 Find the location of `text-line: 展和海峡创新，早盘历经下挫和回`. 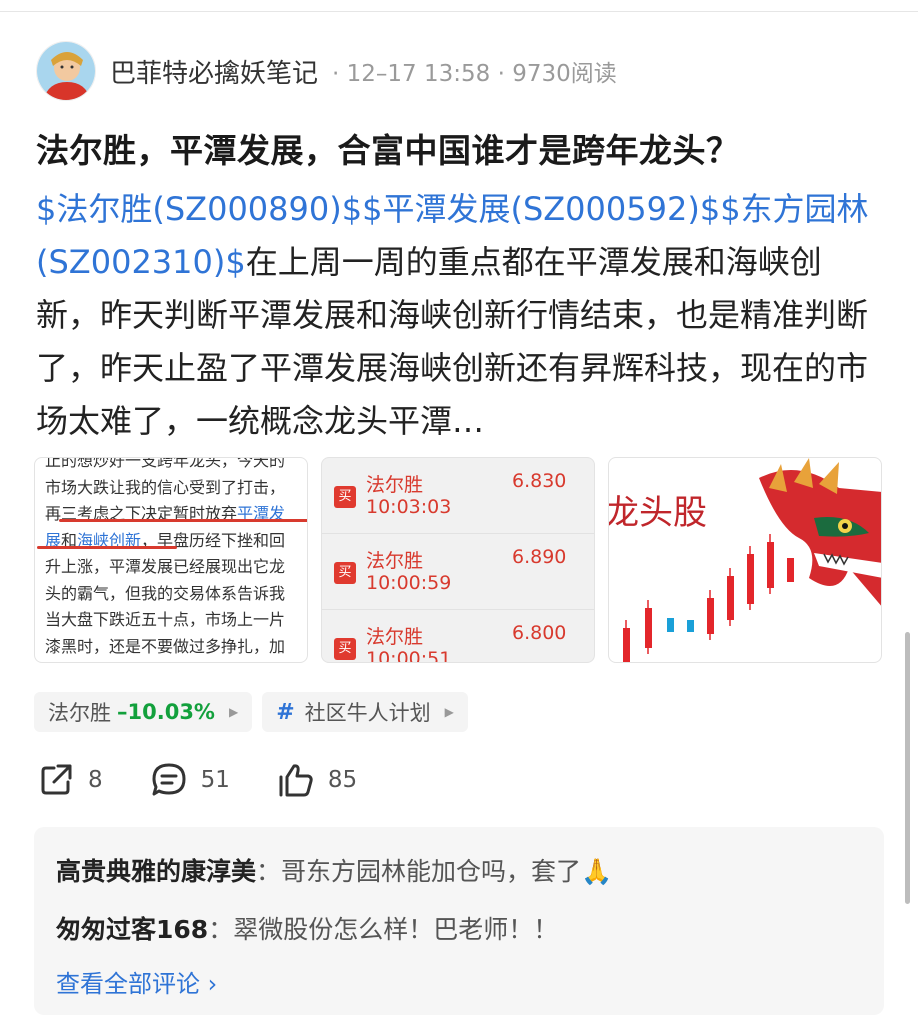

text-line: 展和海峡创新，早盘历经下挫和回 is located at coordinates (171, 541).